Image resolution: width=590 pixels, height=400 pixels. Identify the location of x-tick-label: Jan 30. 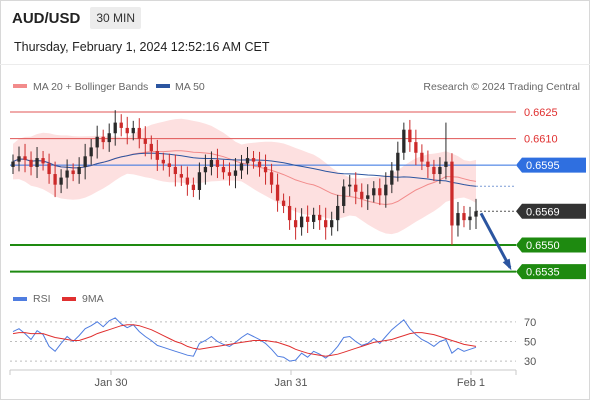
(110, 383).